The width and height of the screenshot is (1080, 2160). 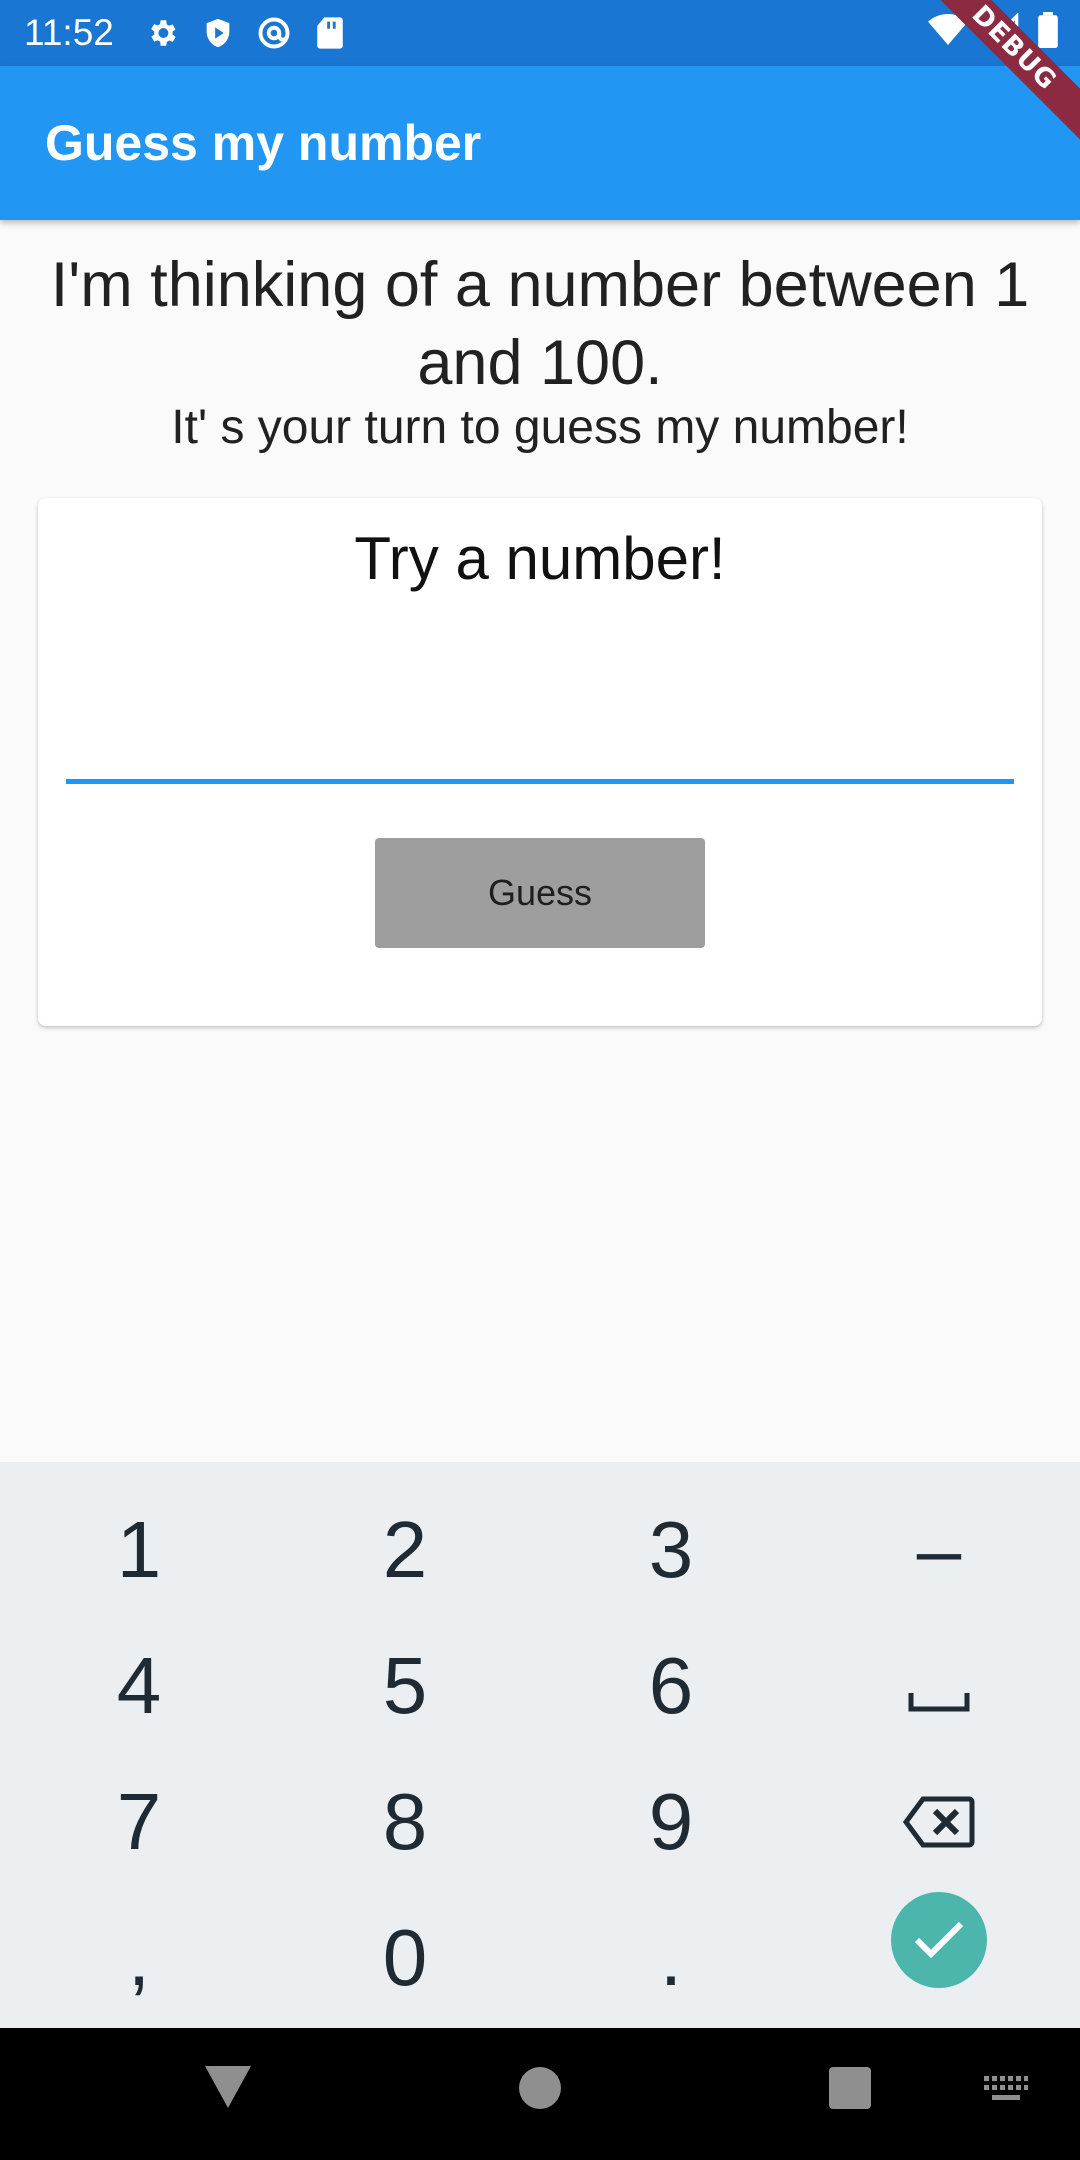 I want to click on key-0: 0, so click(x=405, y=1958).